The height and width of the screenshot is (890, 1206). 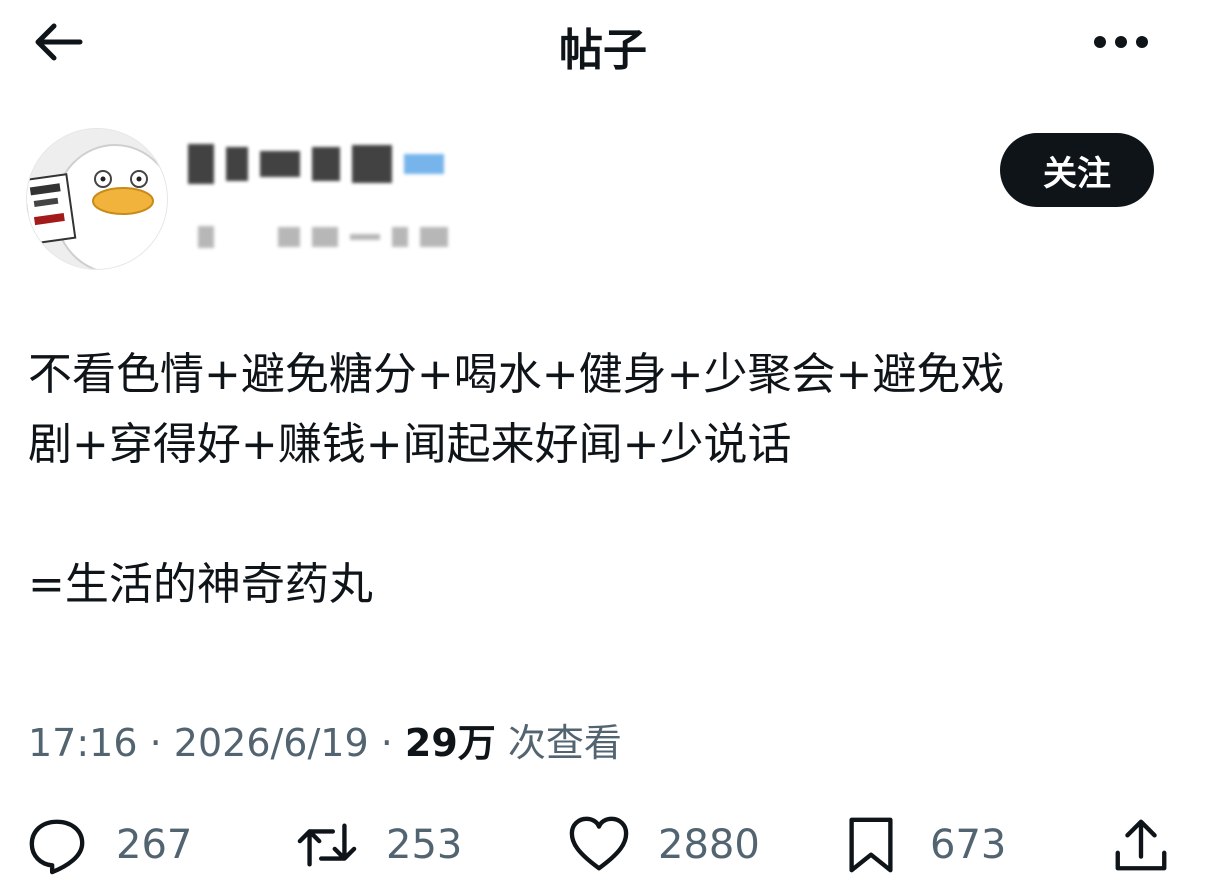 I want to click on avatar, so click(x=97, y=199).